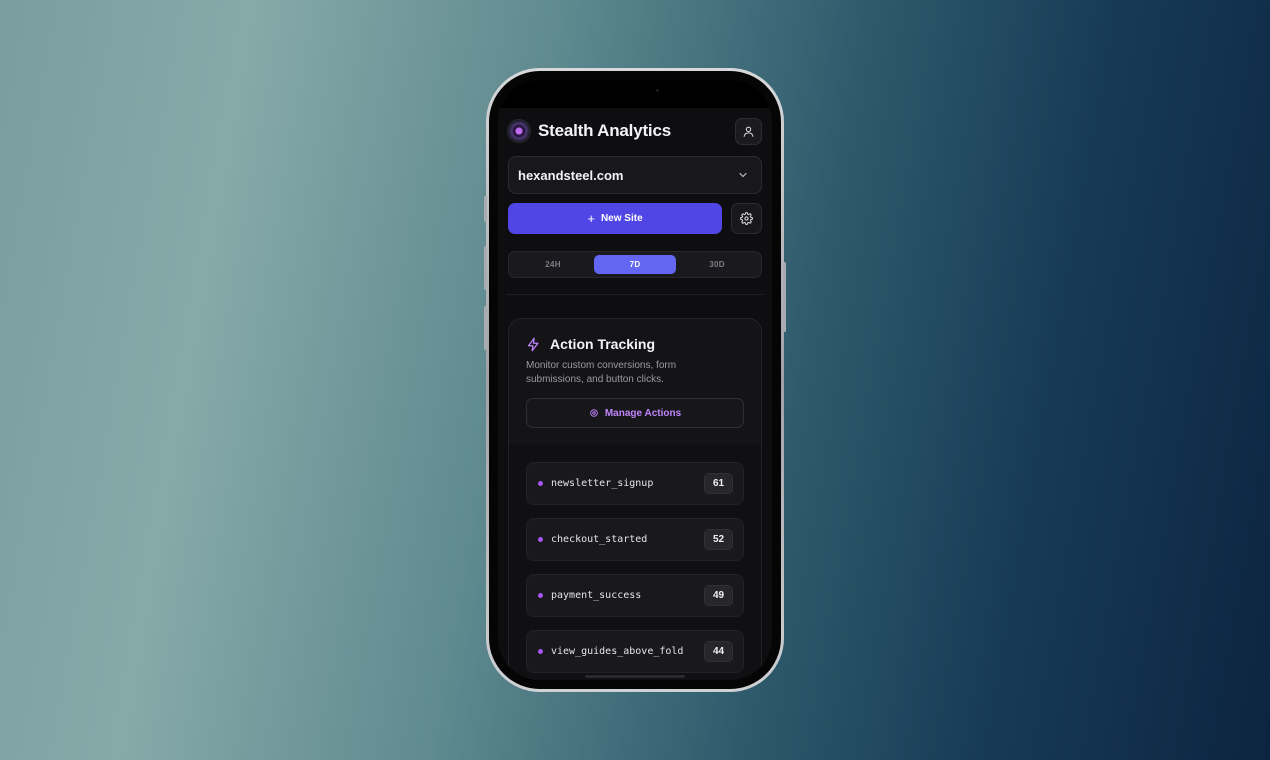  I want to click on chevron-down-icon, so click(743, 175).